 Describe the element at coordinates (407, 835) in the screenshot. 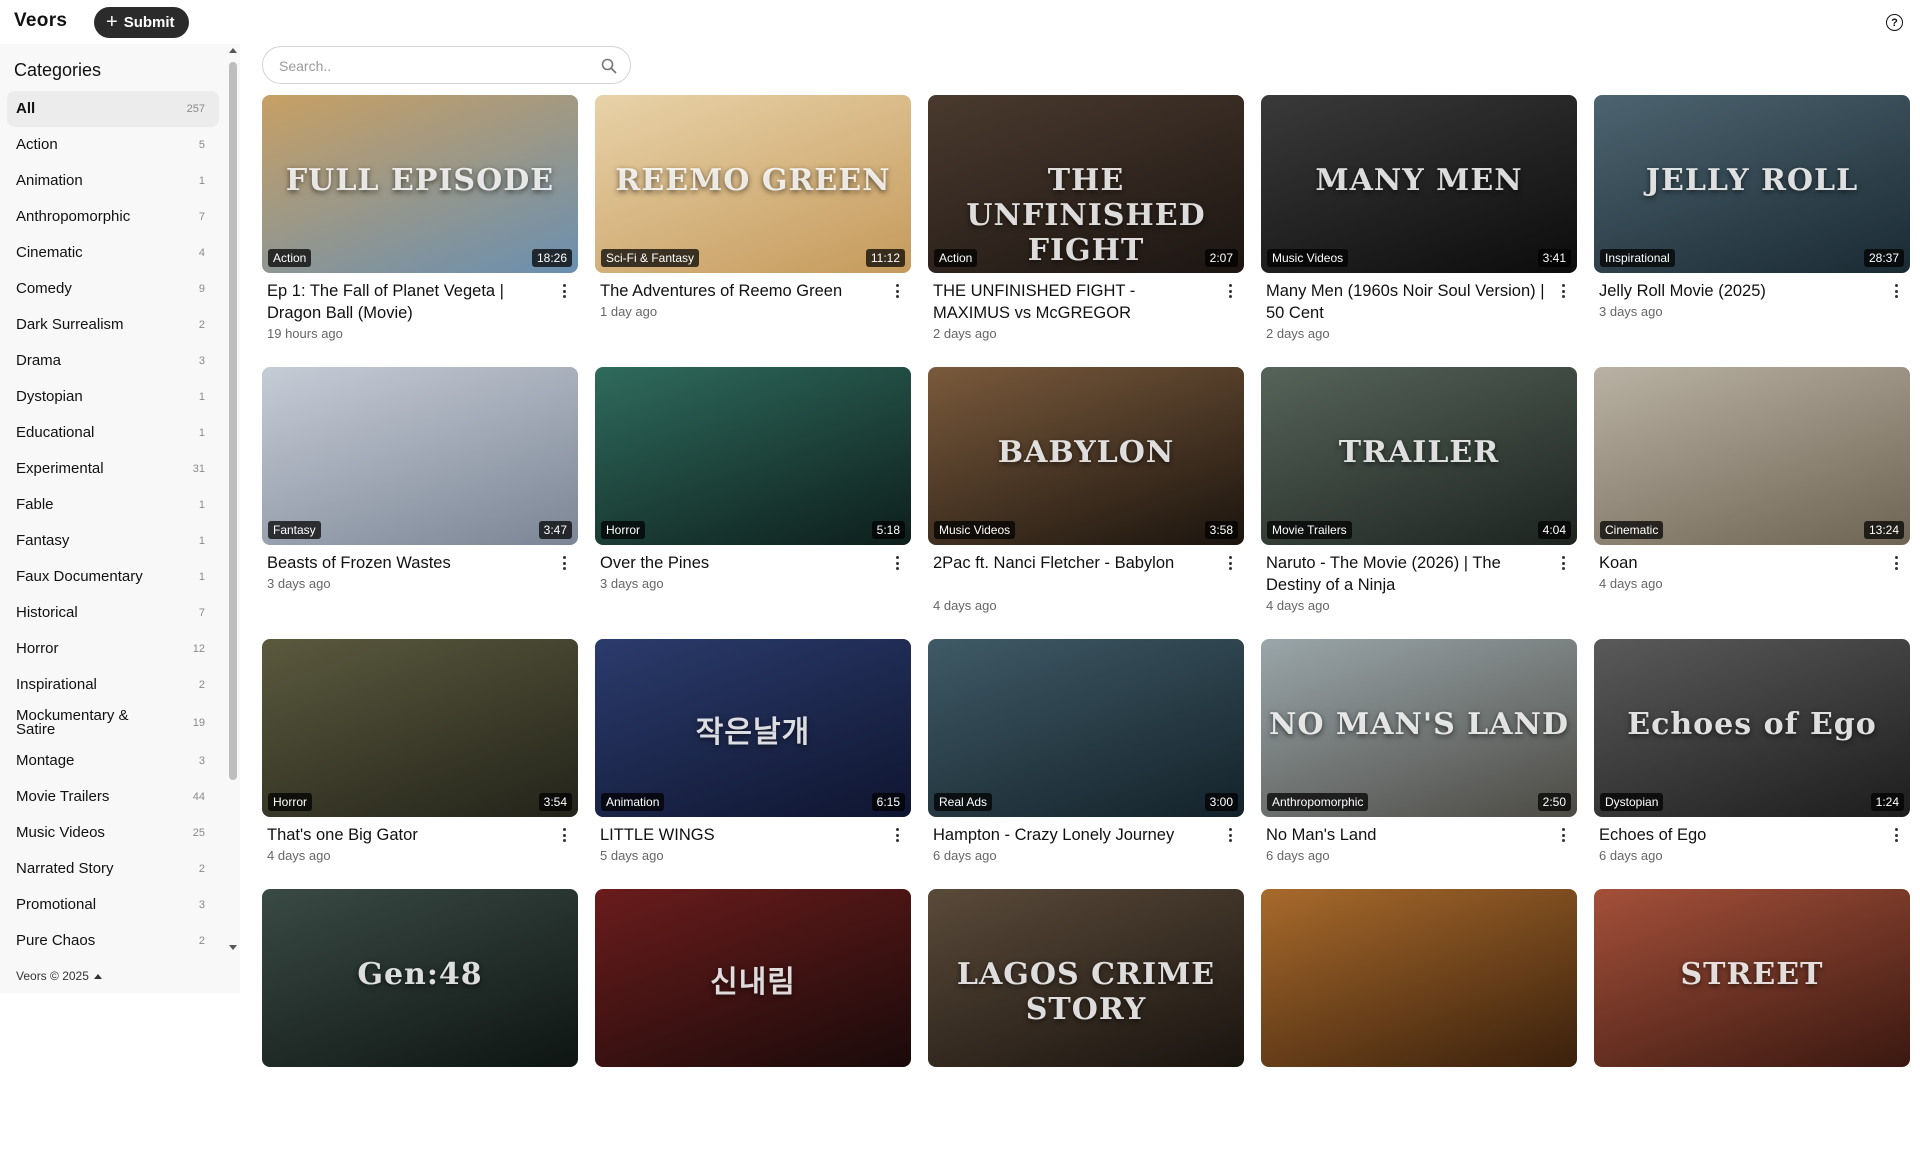

I see `video-title: That's one Big Gator` at that location.